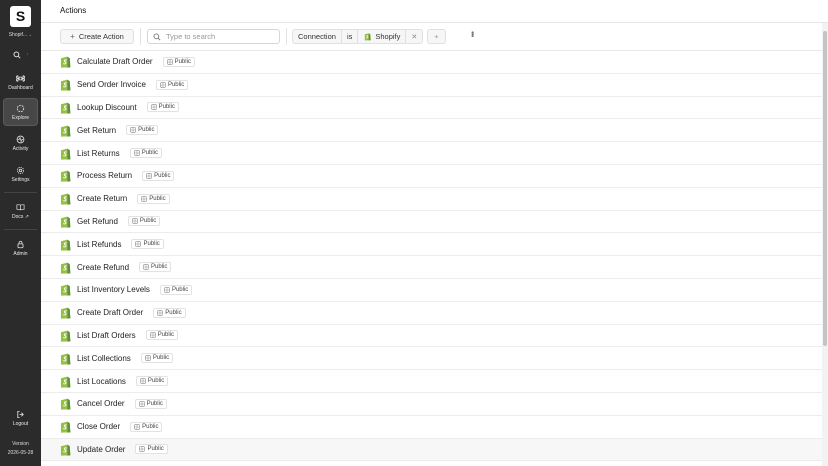  What do you see at coordinates (431, 131) in the screenshot?
I see `list-item: Get Return Public` at bounding box center [431, 131].